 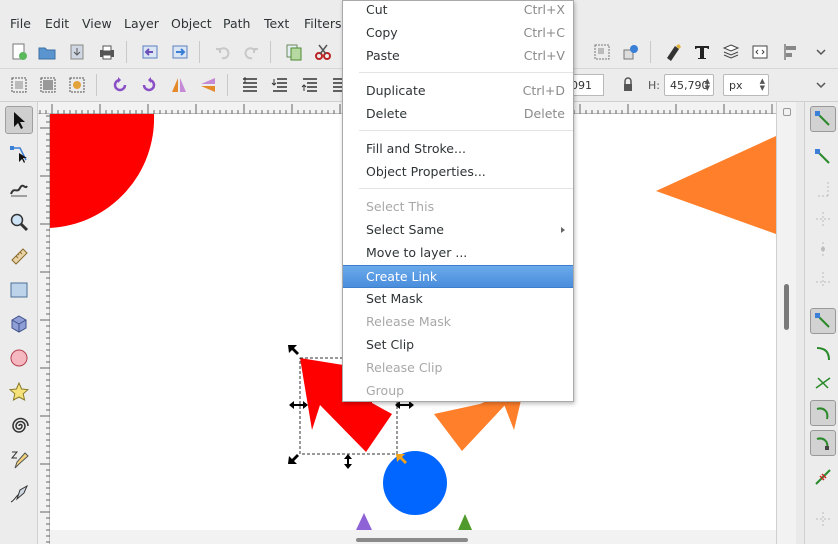 I want to click on rectangle-tool-icon, so click(x=19, y=290).